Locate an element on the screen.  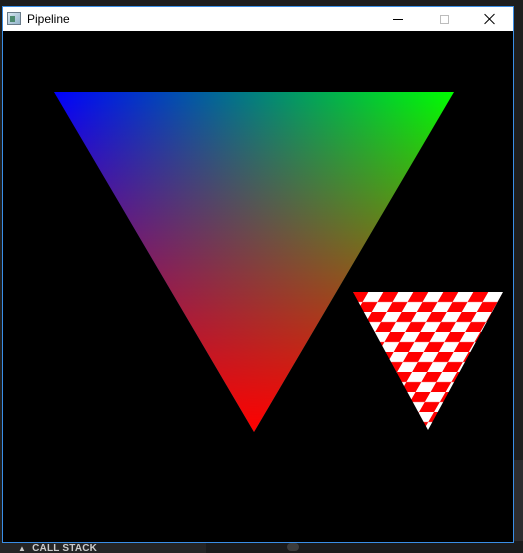
call-stack-label: CALL STACK is located at coordinates (65, 548).